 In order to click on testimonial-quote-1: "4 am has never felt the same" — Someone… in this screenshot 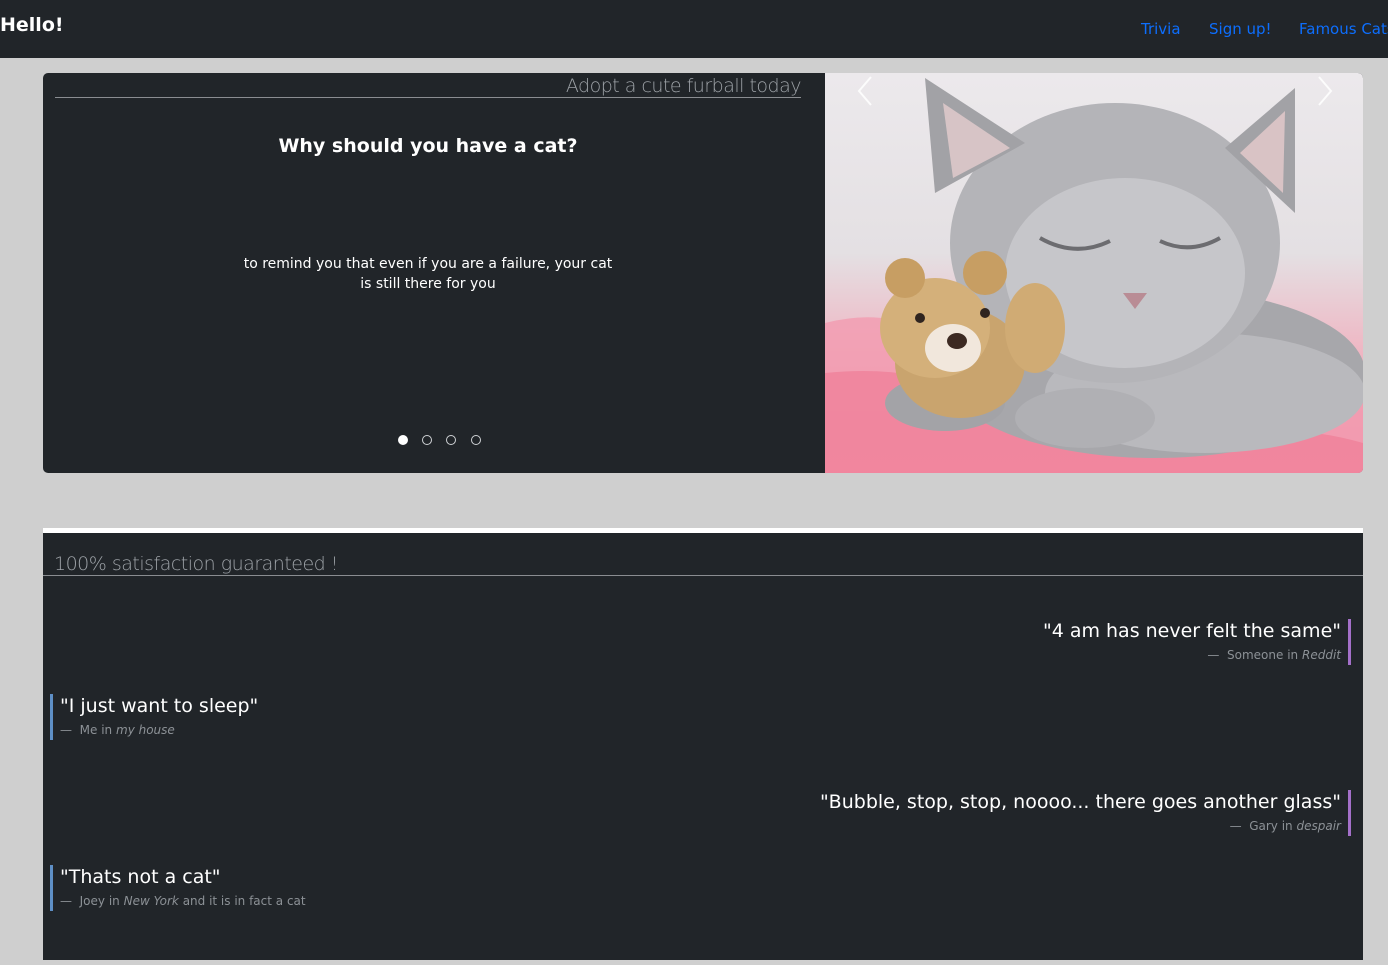, I will do `click(1197, 642)`.